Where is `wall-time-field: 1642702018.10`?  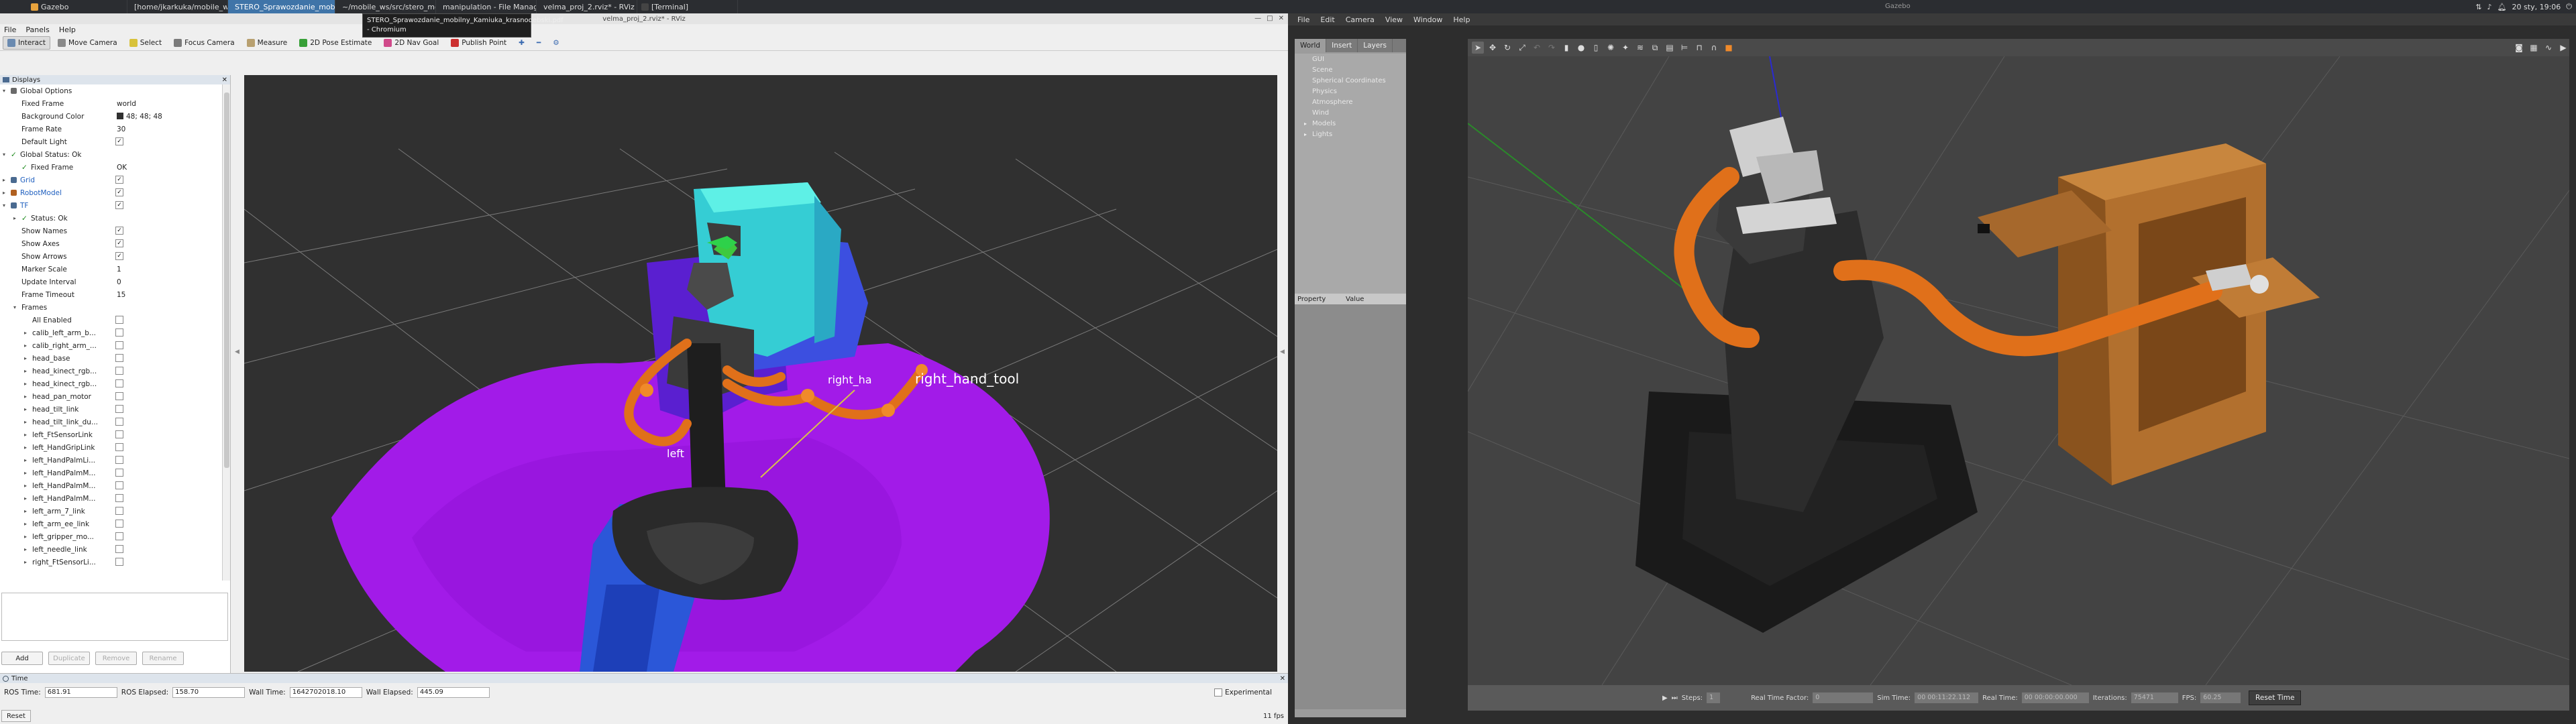
wall-time-field: 1642702018.10 is located at coordinates (325, 693).